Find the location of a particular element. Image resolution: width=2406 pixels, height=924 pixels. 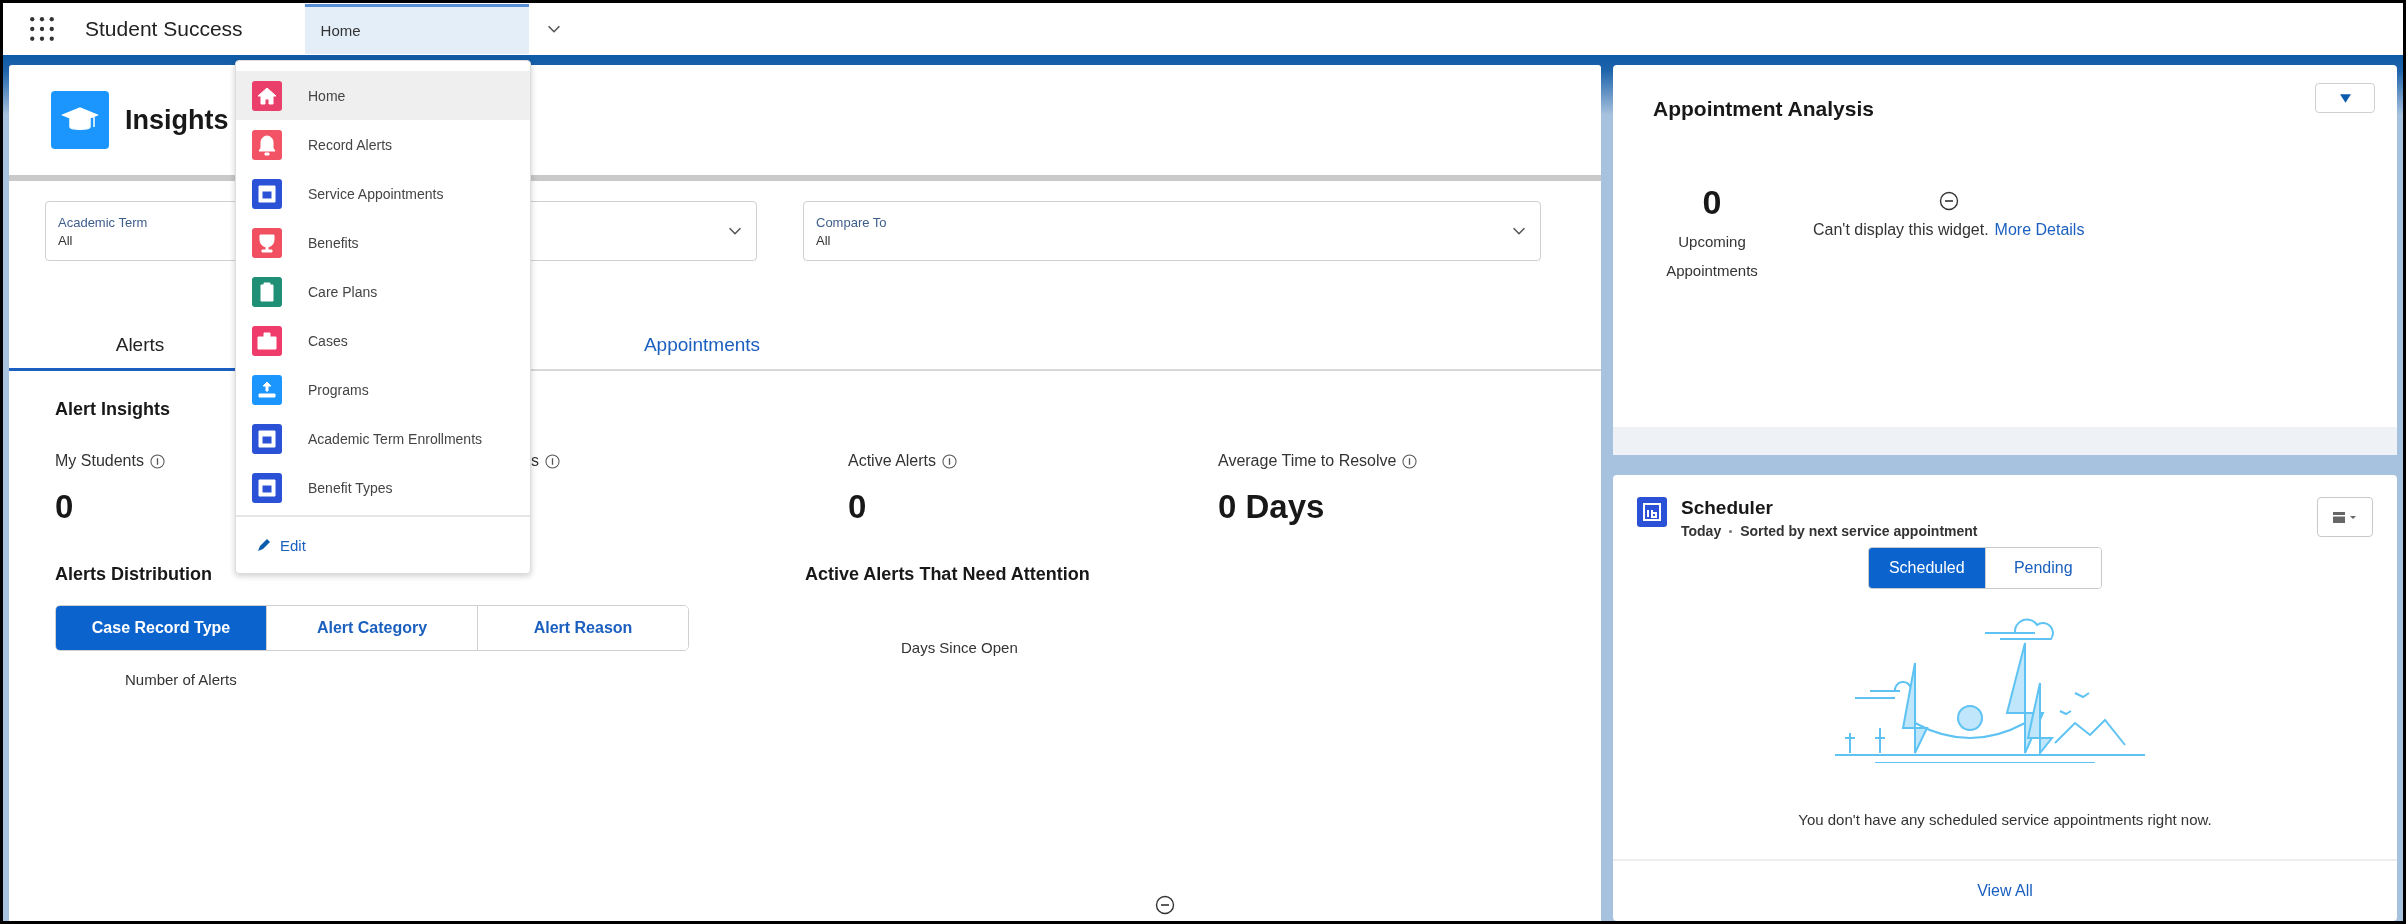

menu-item: Academic Term Enrollments is located at coordinates (383, 438).